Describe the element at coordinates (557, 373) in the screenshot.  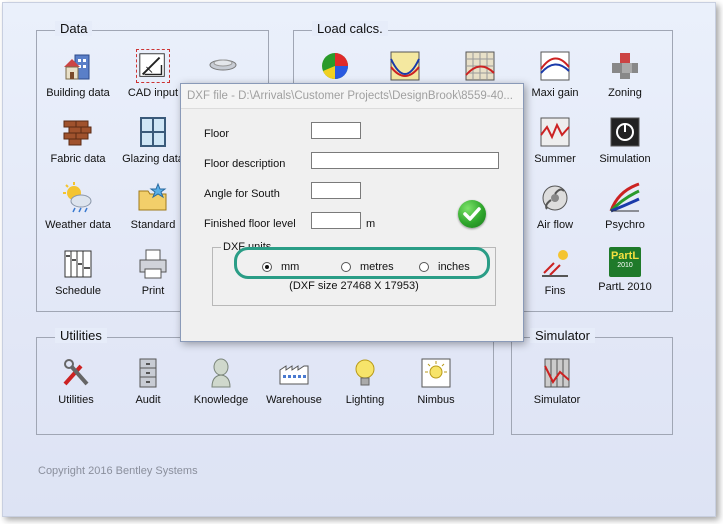
I see `simulator-icon` at that location.